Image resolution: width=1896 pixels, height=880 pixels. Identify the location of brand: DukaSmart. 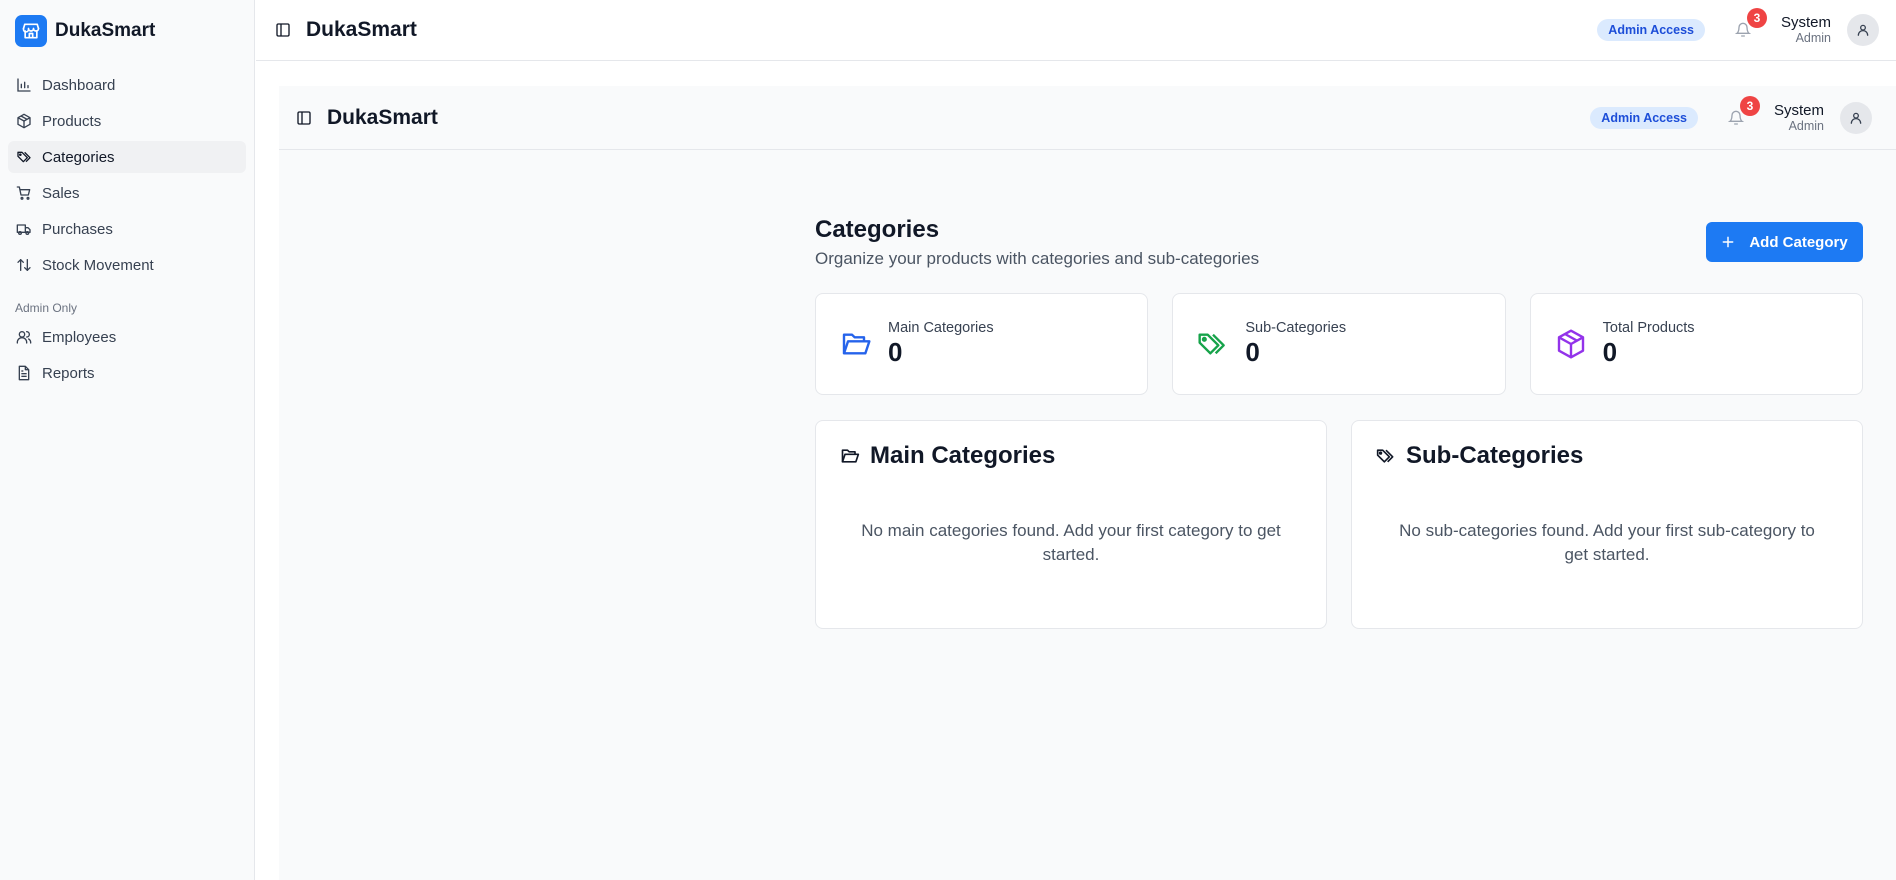
(127, 30).